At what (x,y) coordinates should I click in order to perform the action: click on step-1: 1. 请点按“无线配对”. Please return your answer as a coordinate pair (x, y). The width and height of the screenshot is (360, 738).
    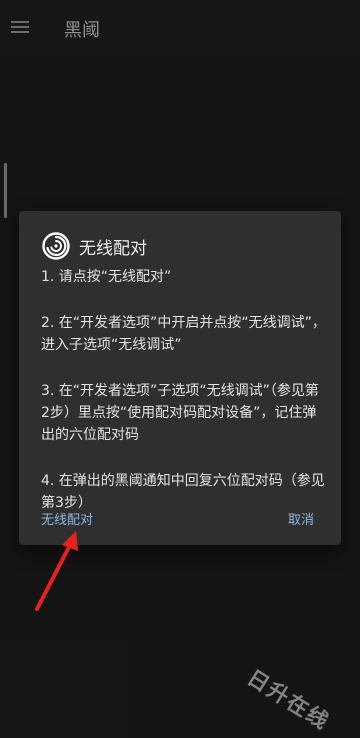
    Looking at the image, I should click on (106, 277).